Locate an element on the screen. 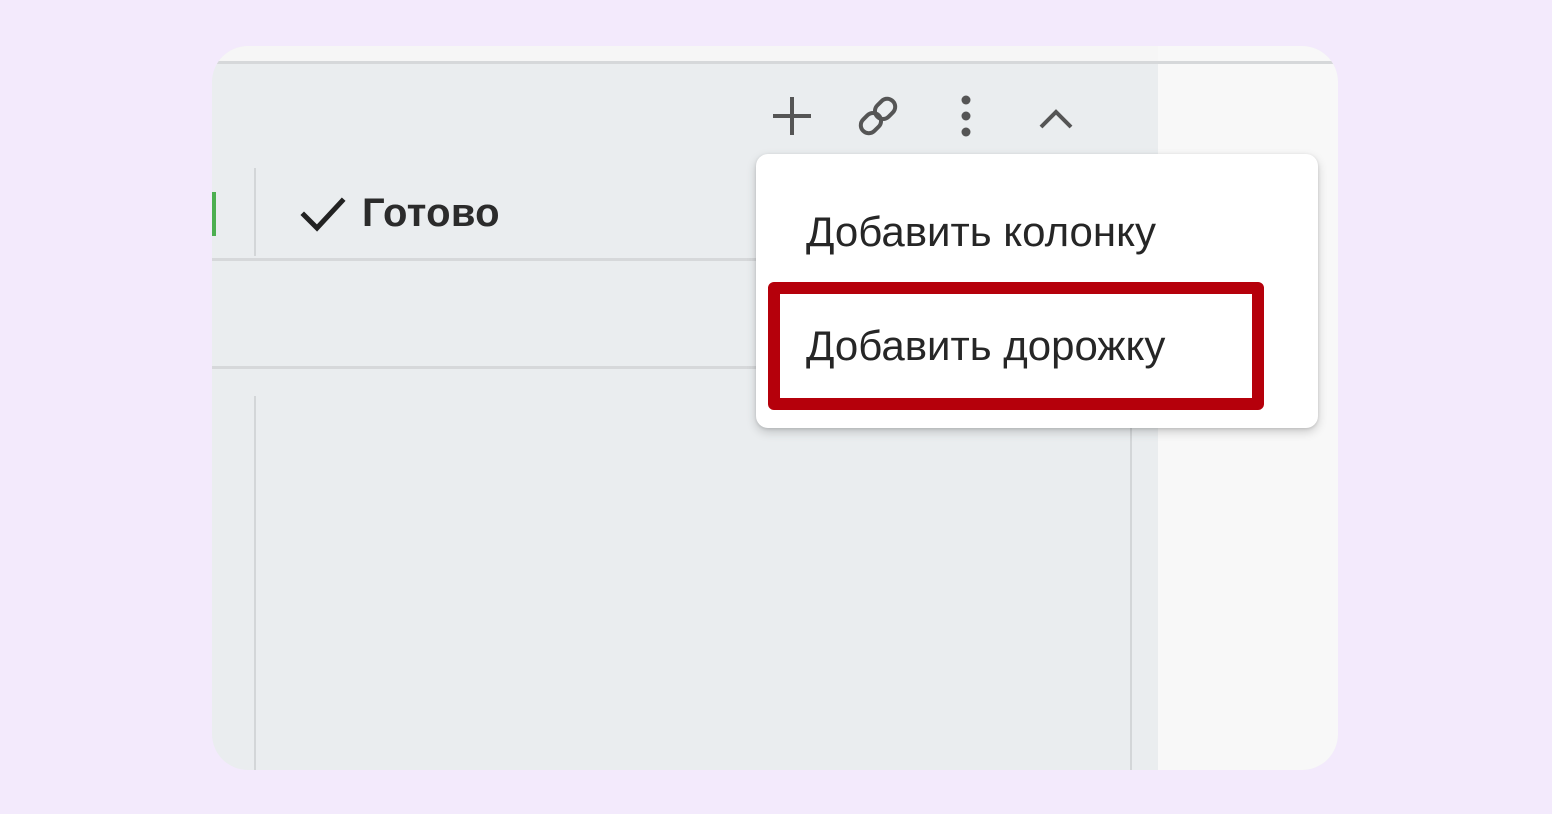  check-icon is located at coordinates (323, 214).